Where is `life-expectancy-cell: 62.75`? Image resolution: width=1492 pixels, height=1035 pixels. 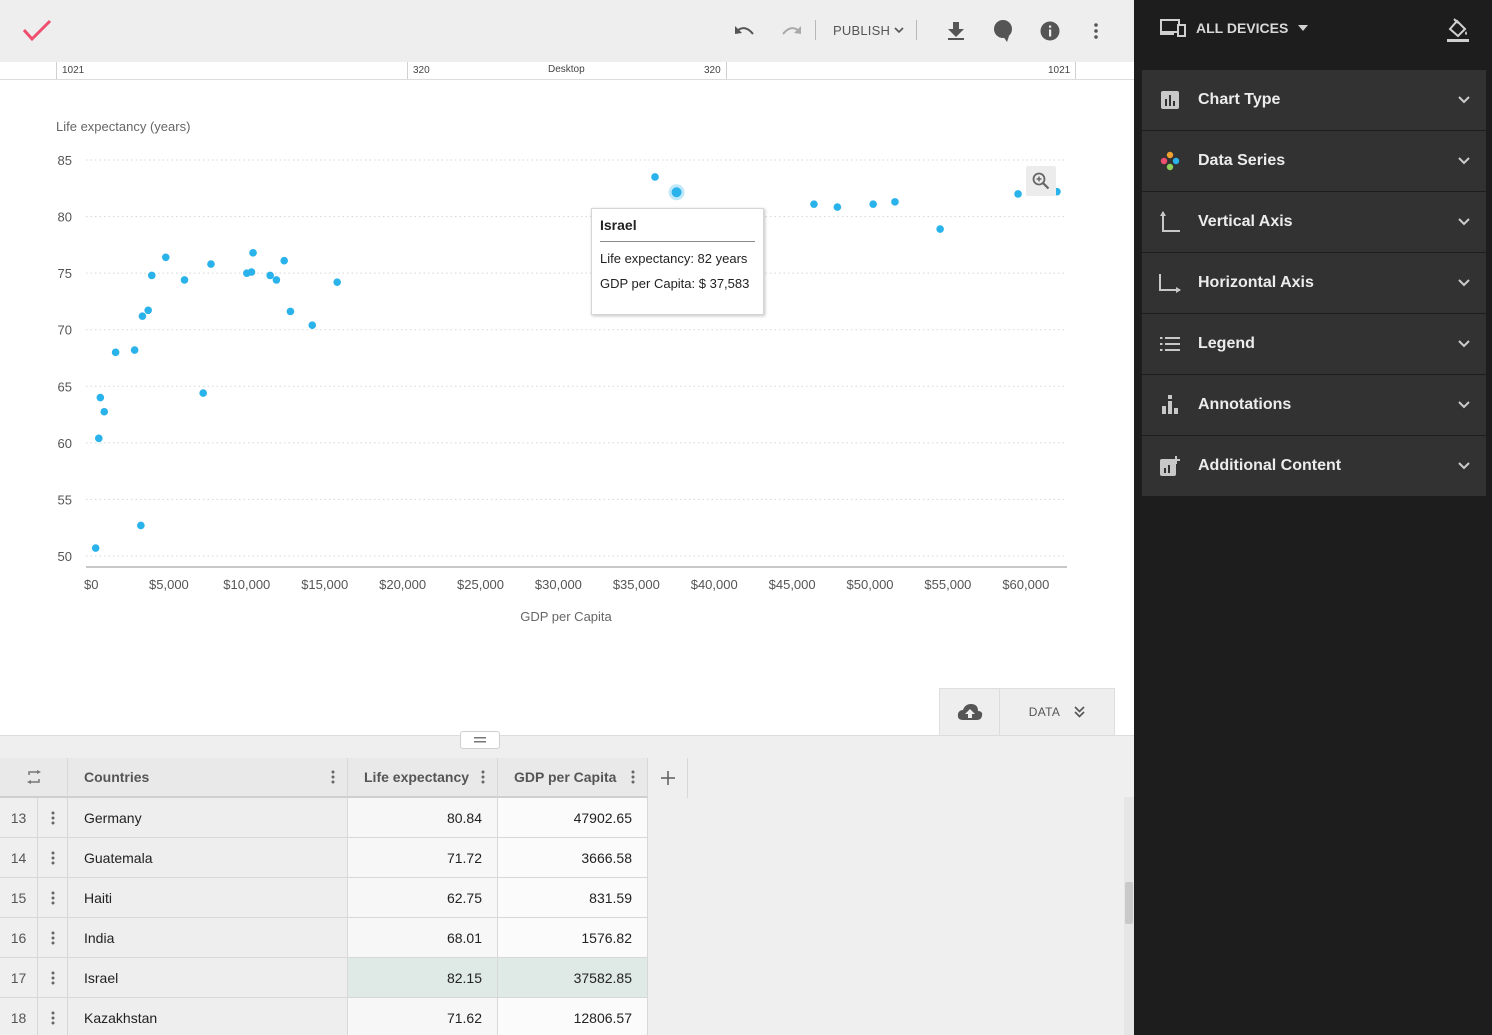 life-expectancy-cell: 62.75 is located at coordinates (423, 898).